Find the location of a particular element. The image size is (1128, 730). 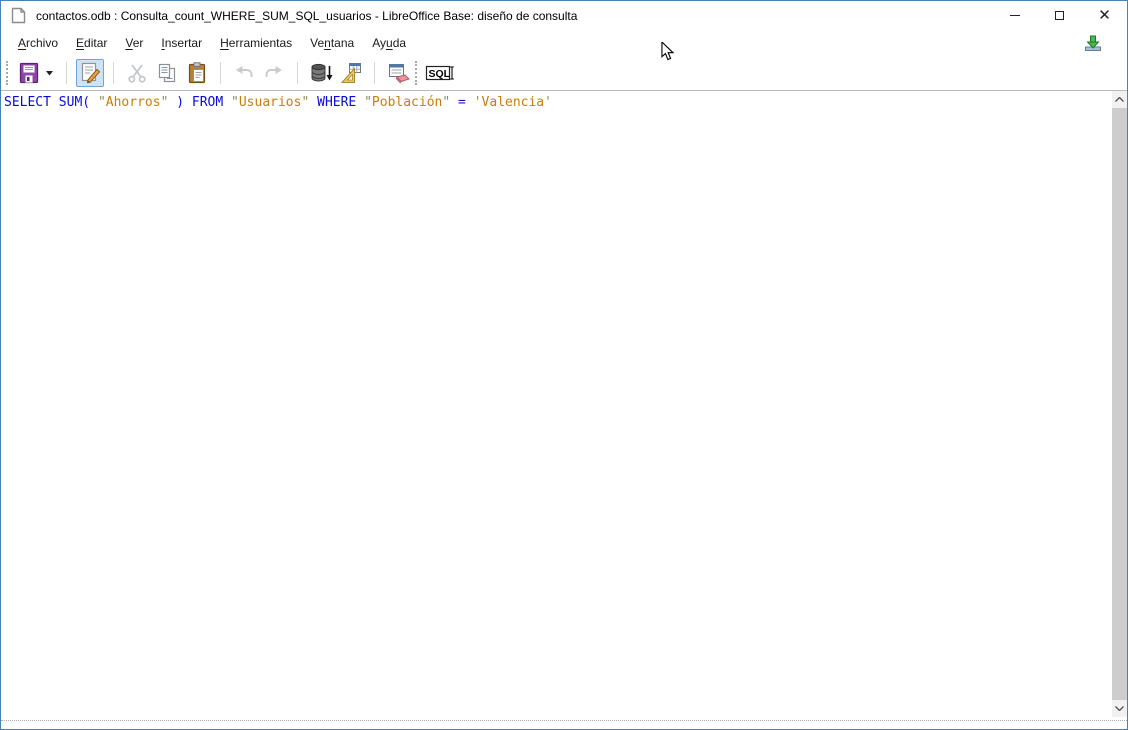

maximize-icon is located at coordinates (1059, 15).